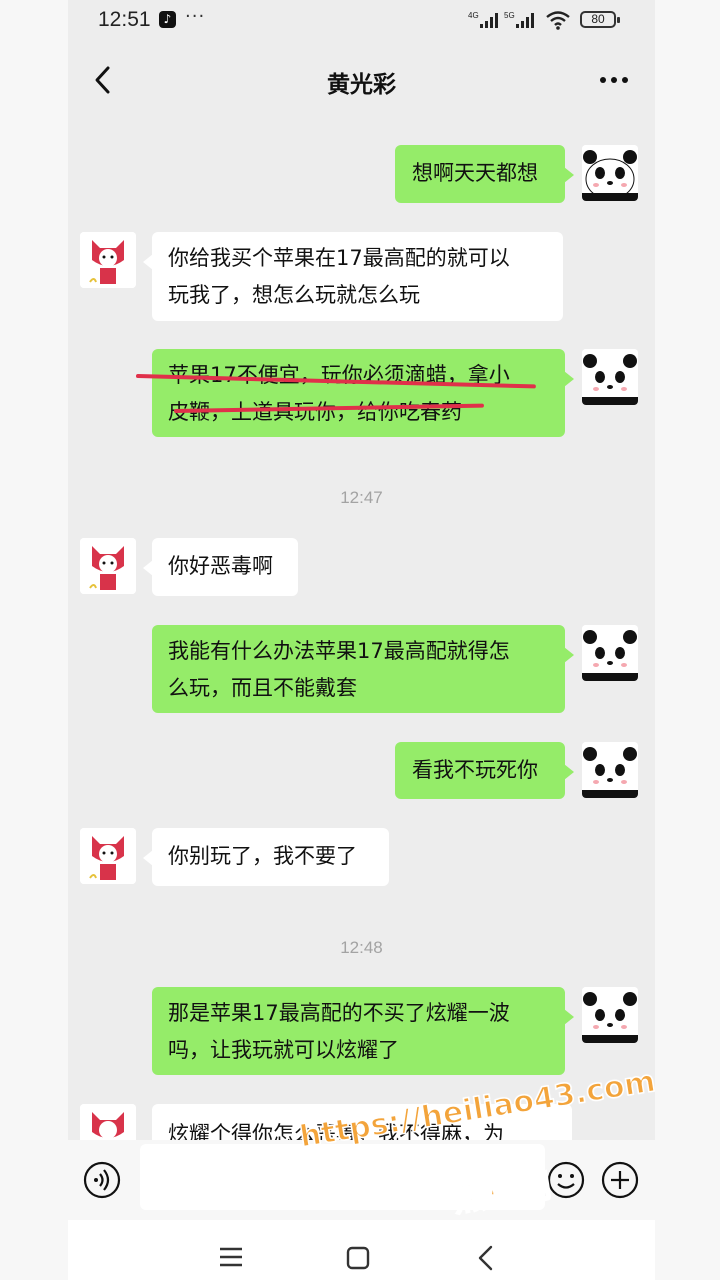 The height and width of the screenshot is (1280, 720). Describe the element at coordinates (124, 19) in the screenshot. I see `status-time: 12:51` at that location.